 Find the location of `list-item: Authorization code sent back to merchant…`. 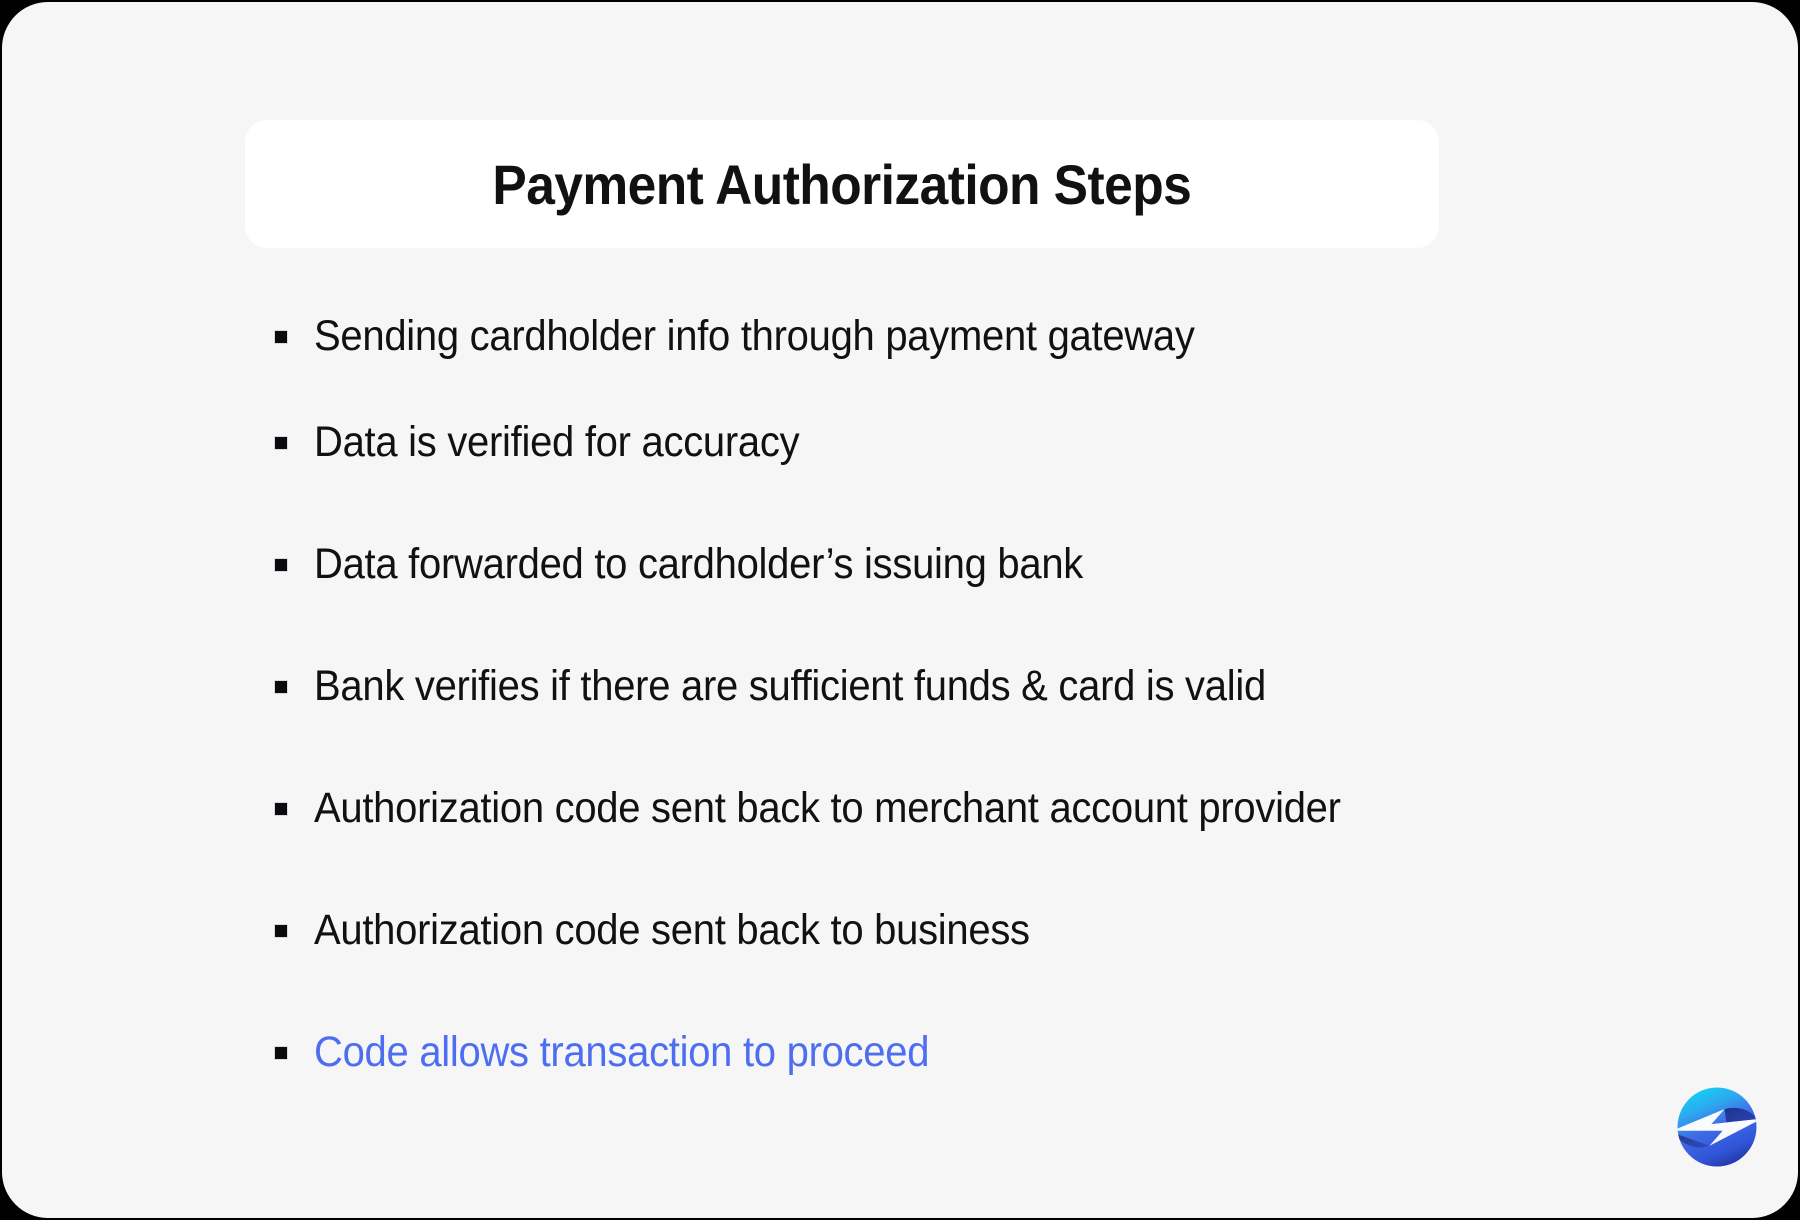

list-item: Authorization code sent back to merchant… is located at coordinates (994, 809).